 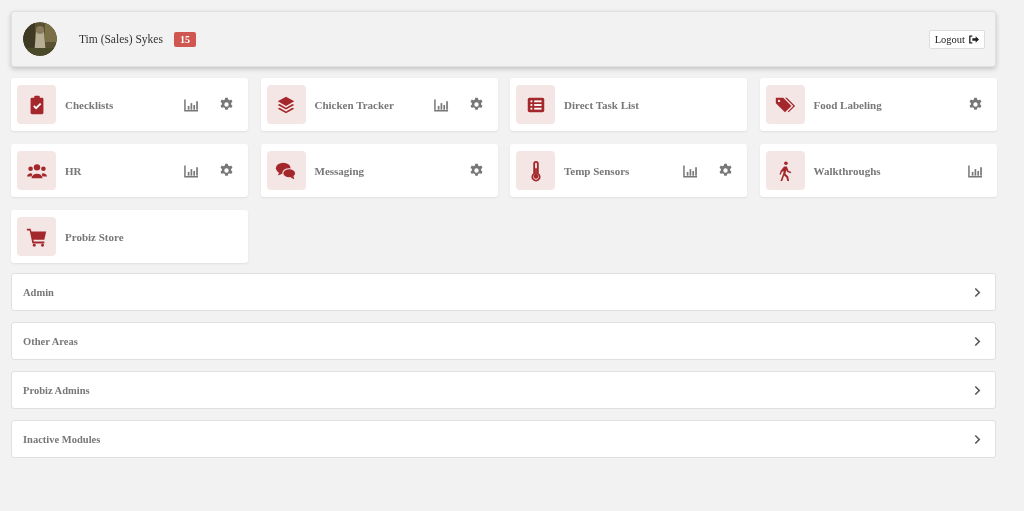 What do you see at coordinates (89, 104) in the screenshot?
I see `module-name: Checklists` at bounding box center [89, 104].